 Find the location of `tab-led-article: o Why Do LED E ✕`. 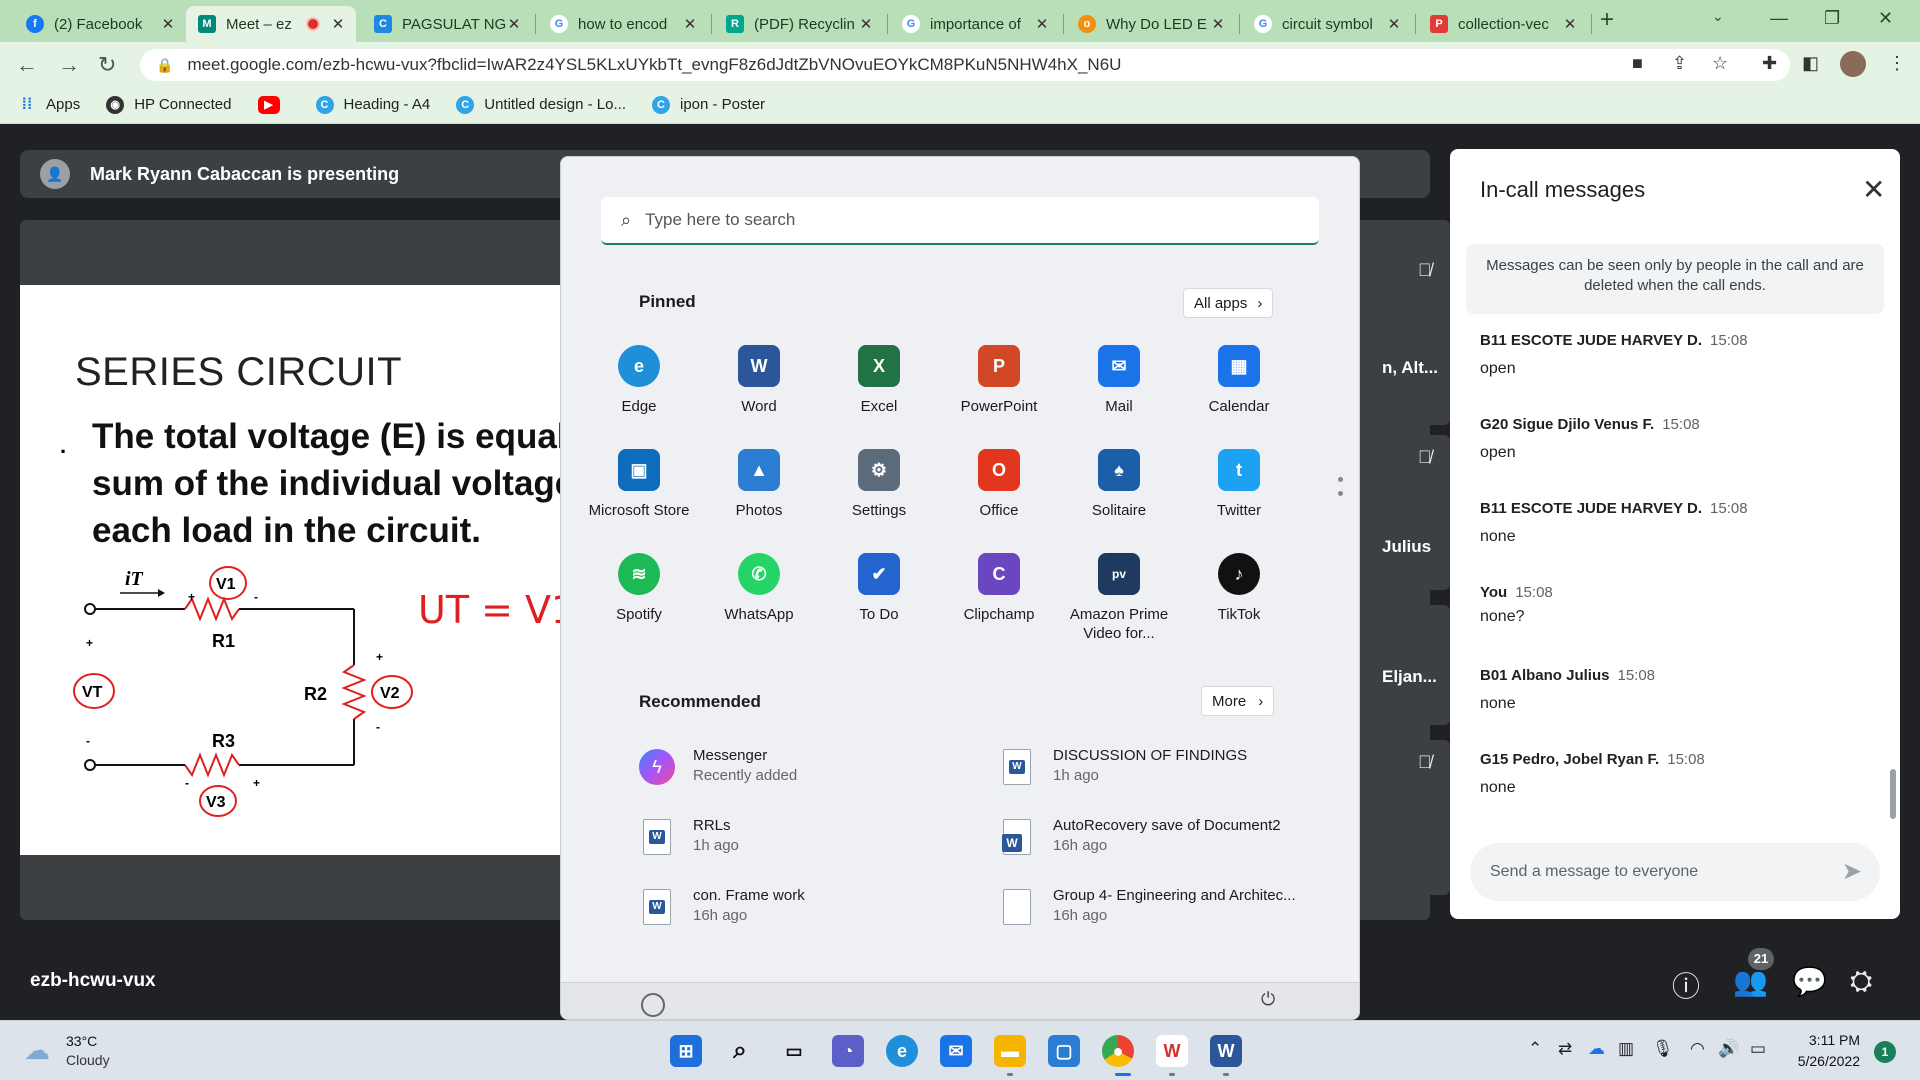

tab-led-article: o Why Do LED E ✕ is located at coordinates (1151, 24).